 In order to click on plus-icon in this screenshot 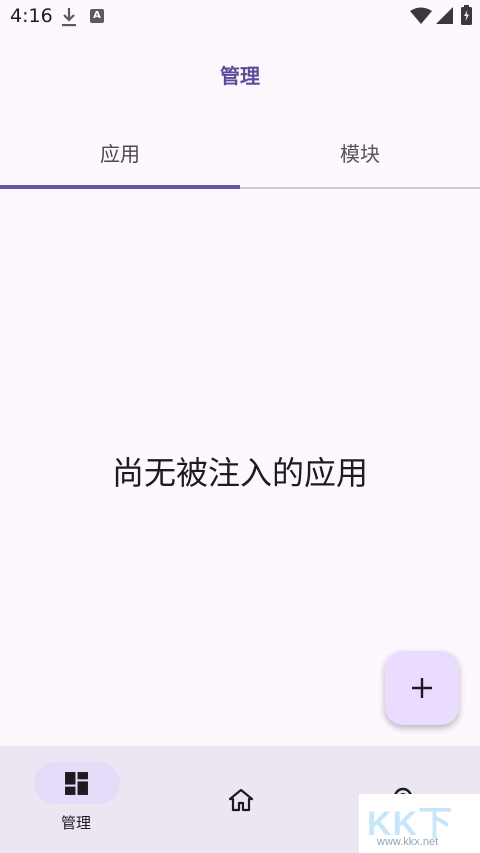, I will do `click(422, 688)`.